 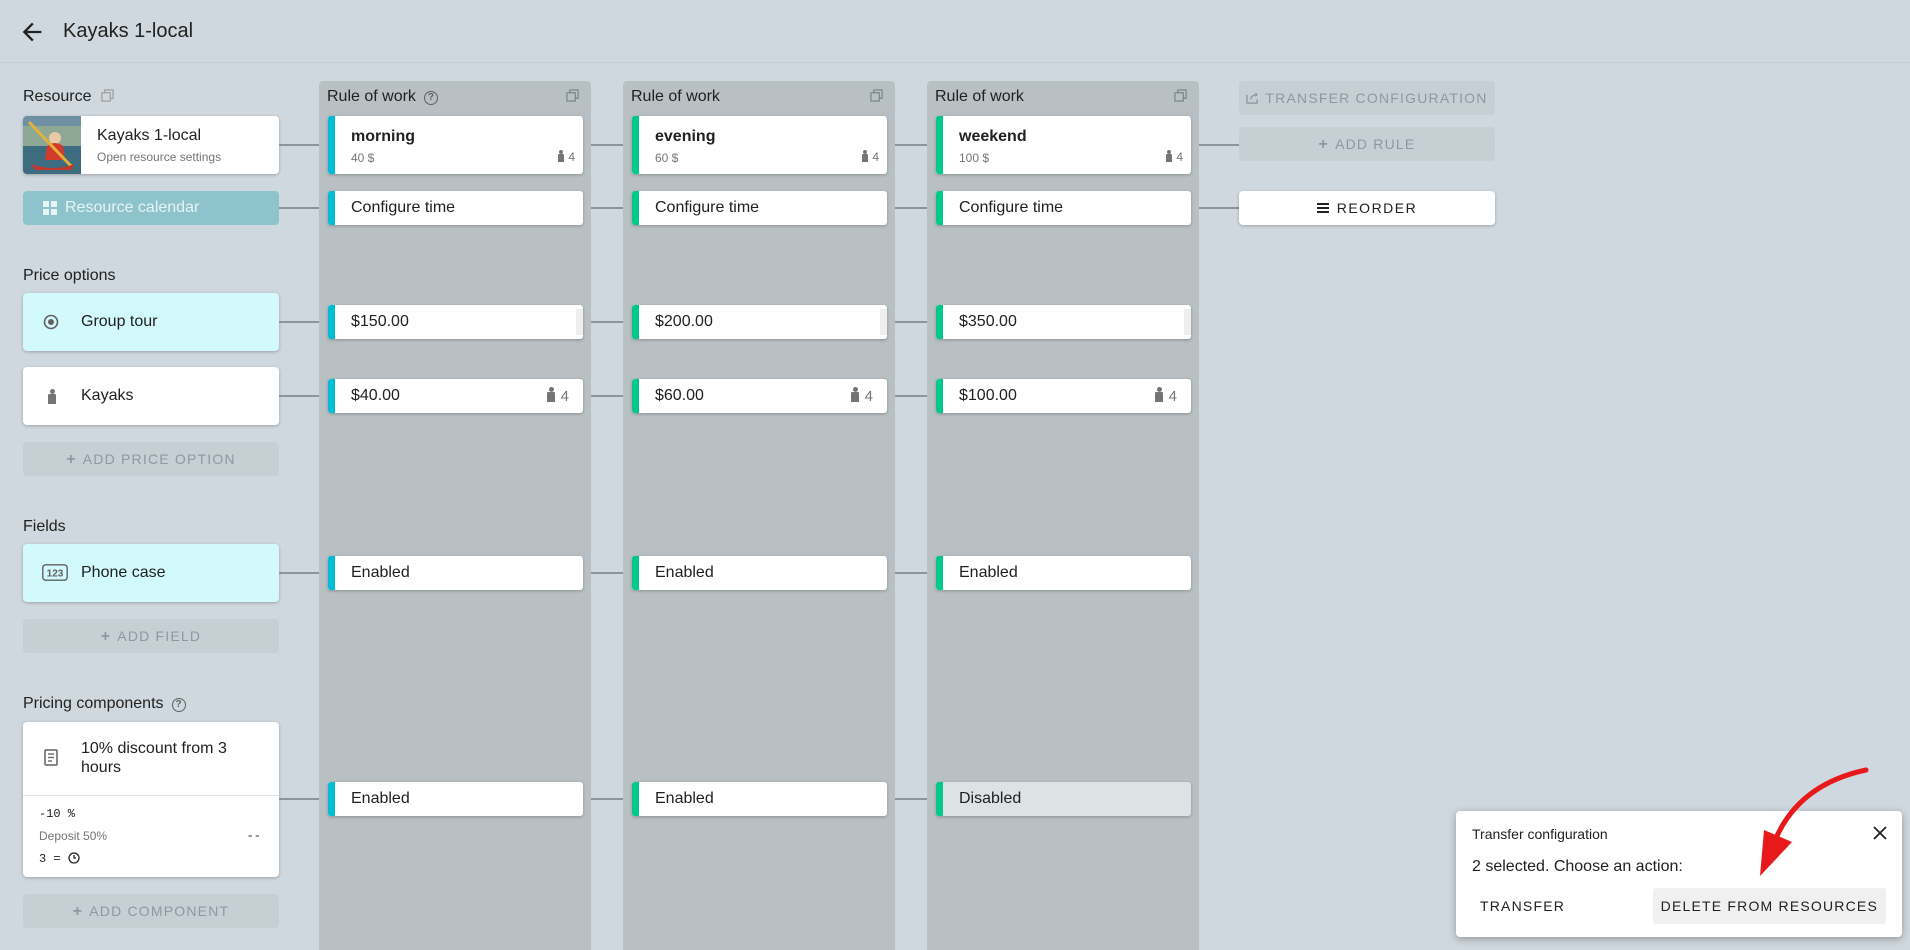 What do you see at coordinates (57, 814) in the screenshot?
I see `discount-value: -10 %` at bounding box center [57, 814].